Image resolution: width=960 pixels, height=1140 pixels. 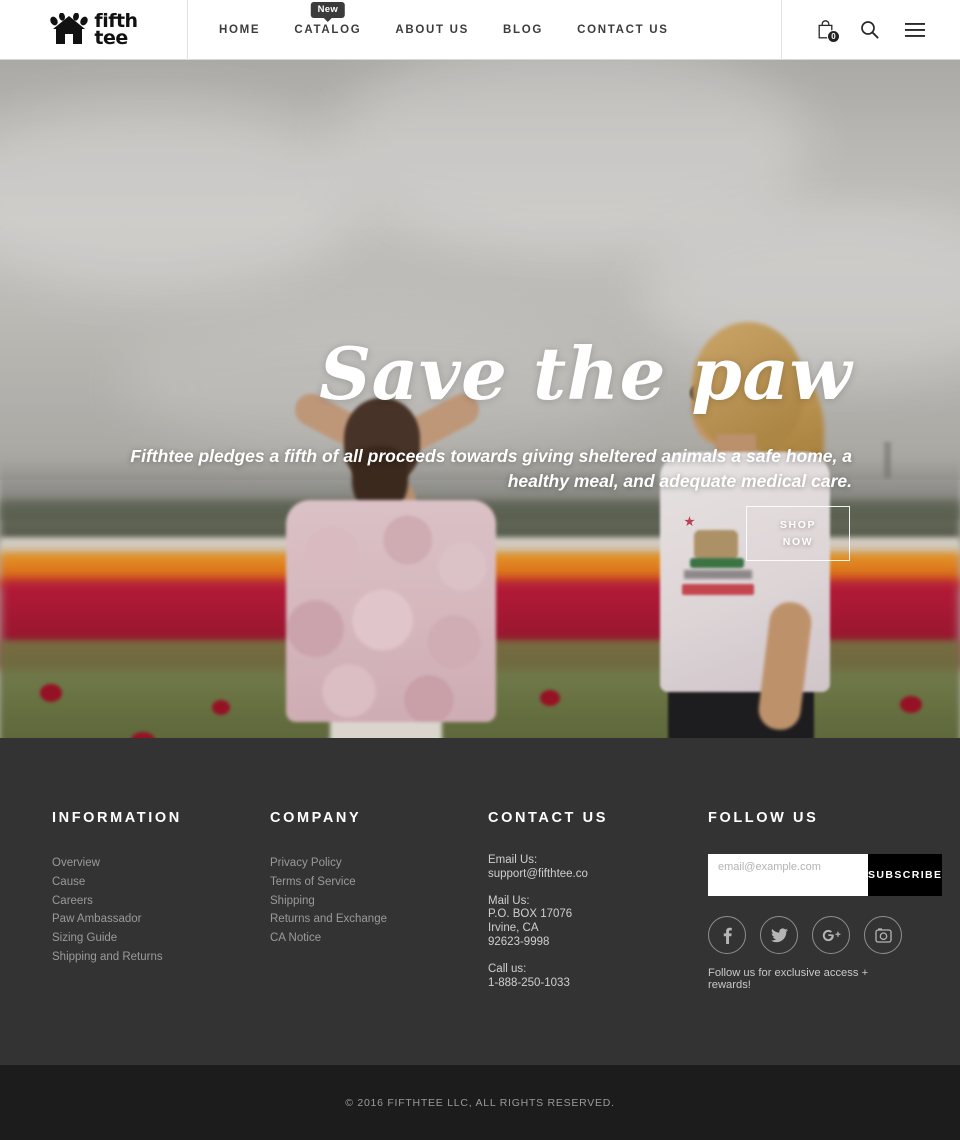 I want to click on email-label: Email Us:, so click(x=513, y=860).